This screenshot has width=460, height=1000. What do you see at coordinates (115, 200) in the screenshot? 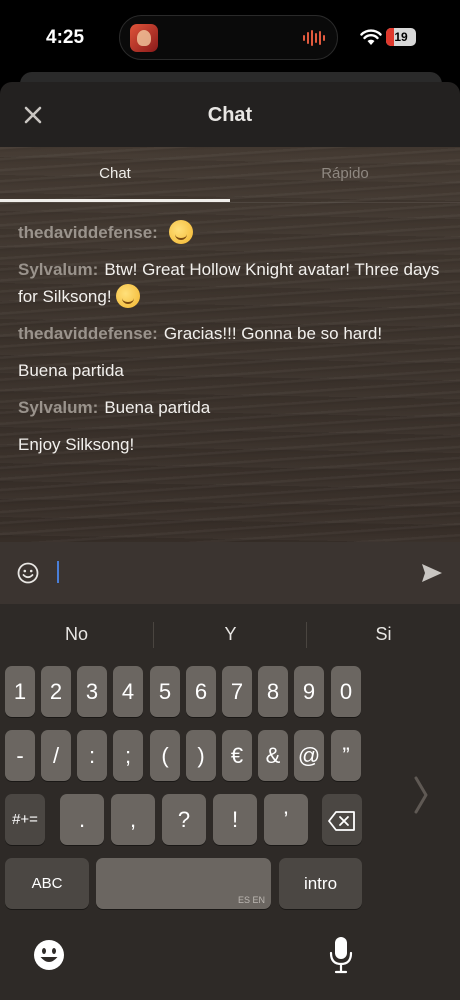
I see `active-tab-indicator` at bounding box center [115, 200].